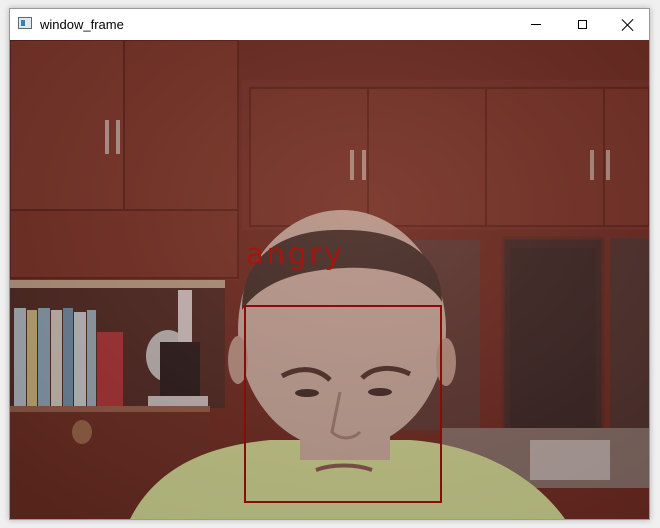 Image resolution: width=660 pixels, height=528 pixels. Describe the element at coordinates (329, 24) in the screenshot. I see `title-bar: window_frame` at that location.